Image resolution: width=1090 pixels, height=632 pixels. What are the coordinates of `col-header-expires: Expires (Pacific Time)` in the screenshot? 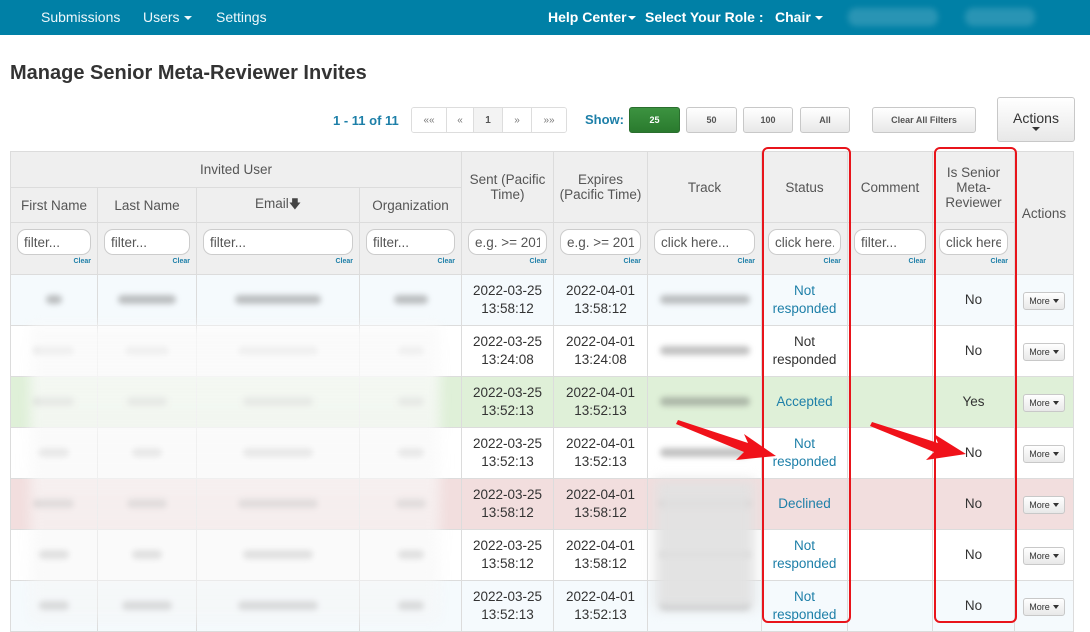 It's located at (600, 187).